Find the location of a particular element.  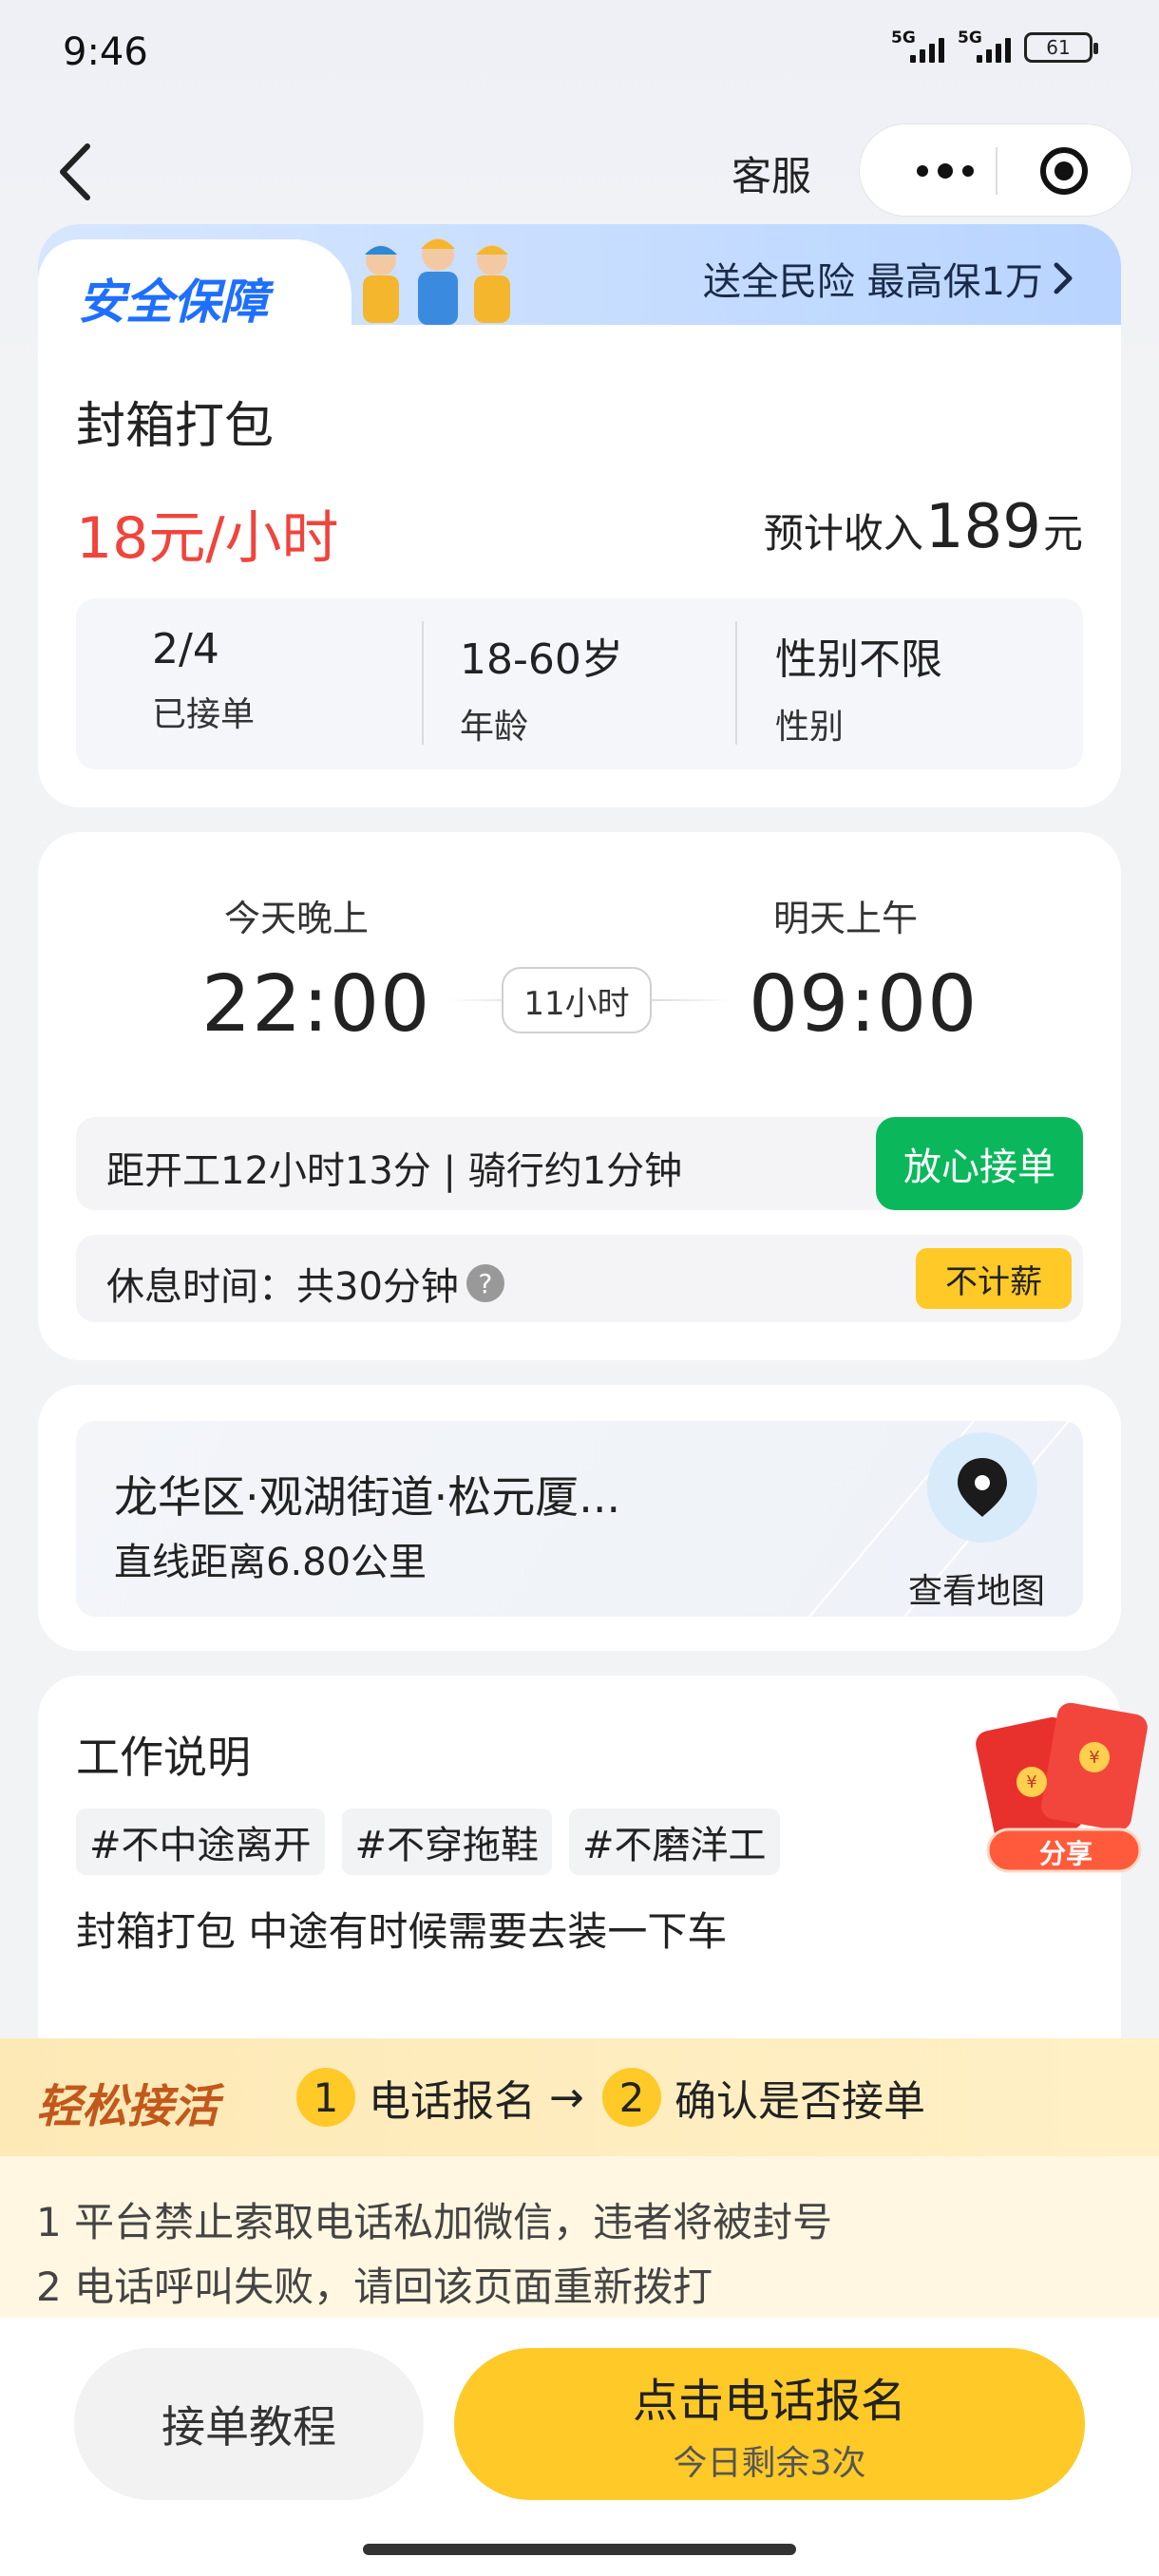

tag-list: #不中途离开 #不穿拖鞋 #不磨洋工 is located at coordinates (428, 1842).